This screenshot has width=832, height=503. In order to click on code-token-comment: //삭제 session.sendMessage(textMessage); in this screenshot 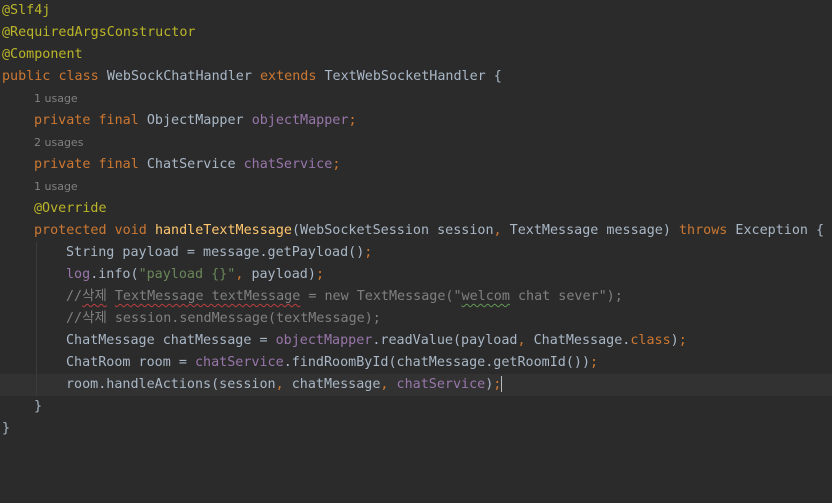, I will do `click(223, 318)`.